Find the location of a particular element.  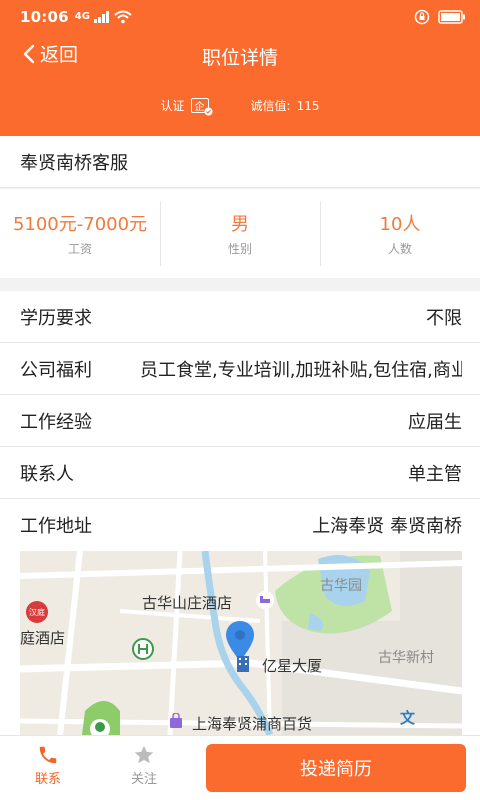

gender-value: 男 is located at coordinates (240, 224).